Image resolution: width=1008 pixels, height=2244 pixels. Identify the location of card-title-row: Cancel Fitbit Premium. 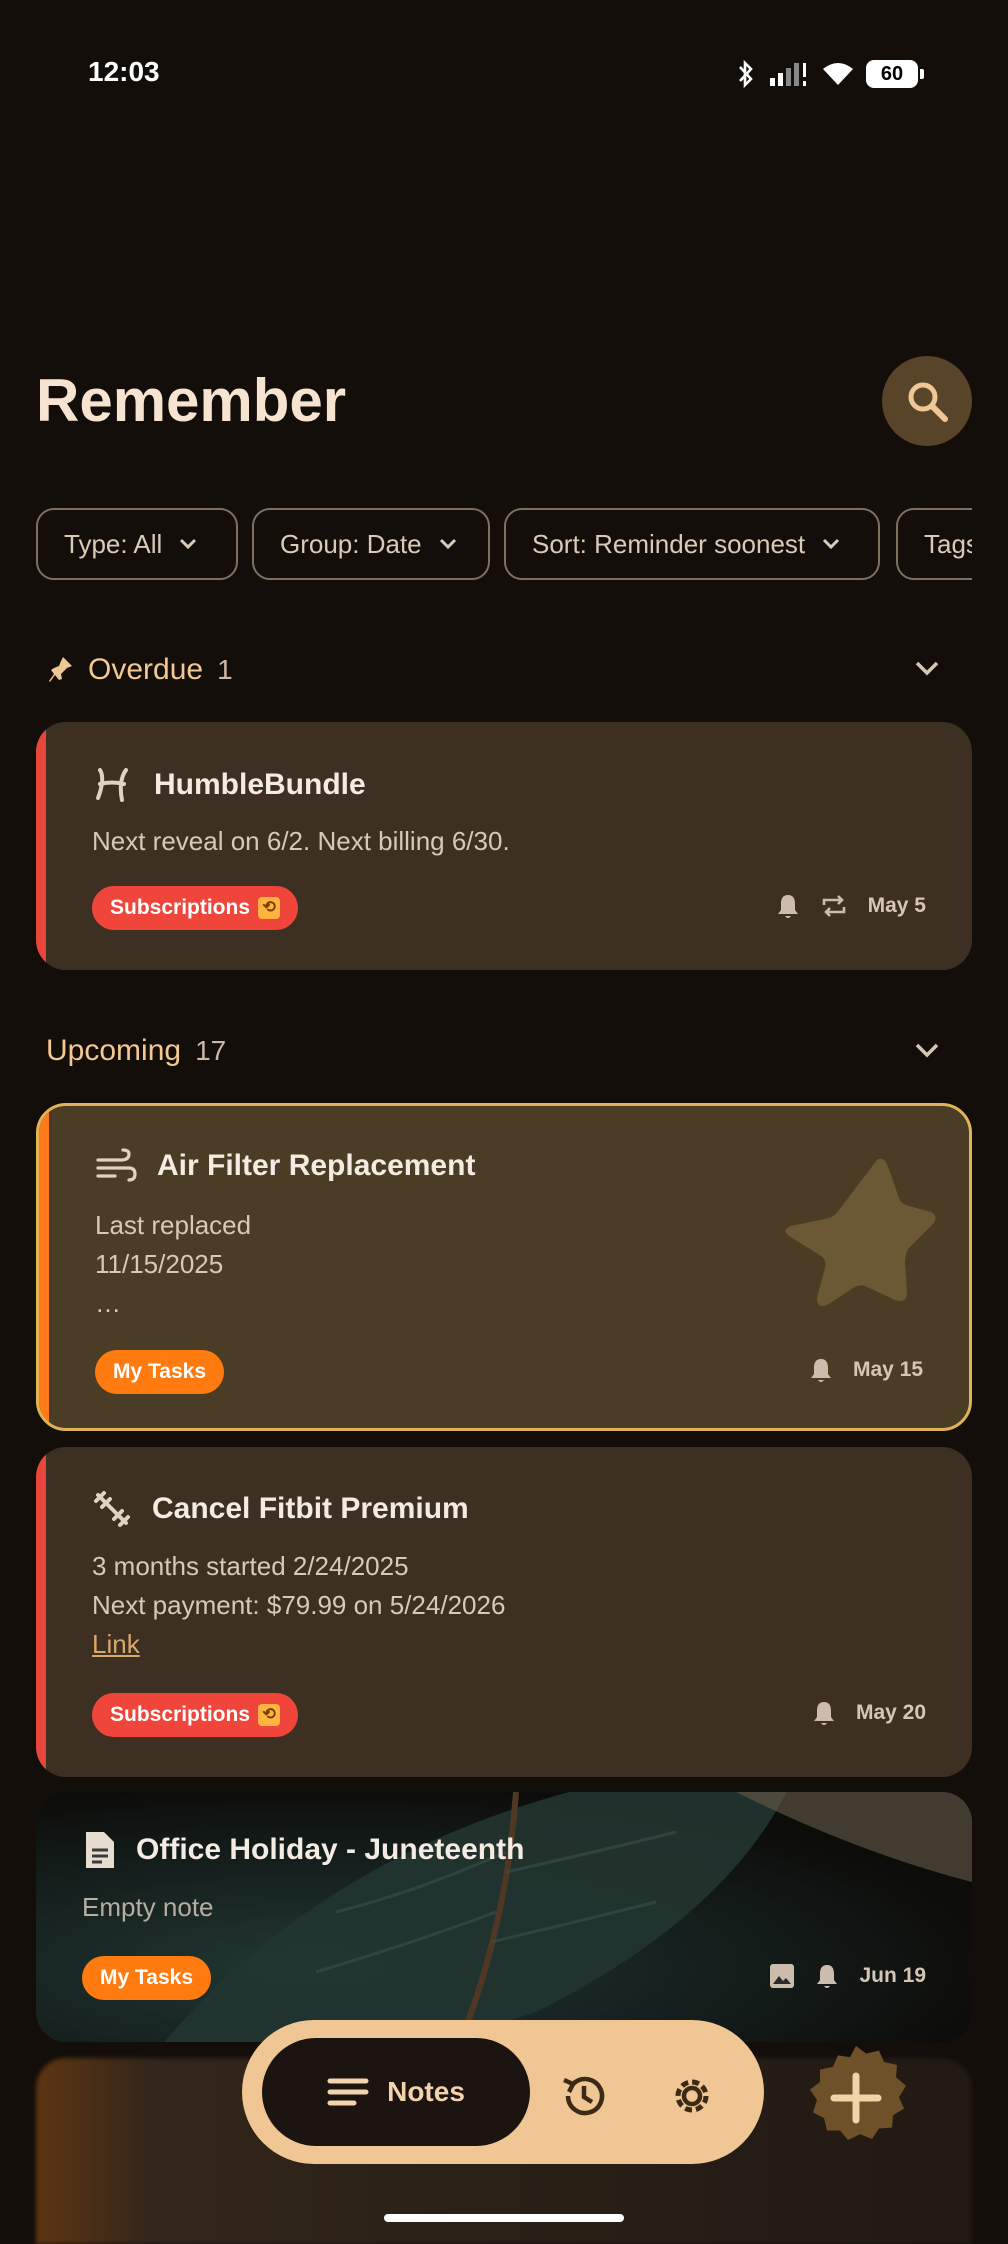
(280, 1509).